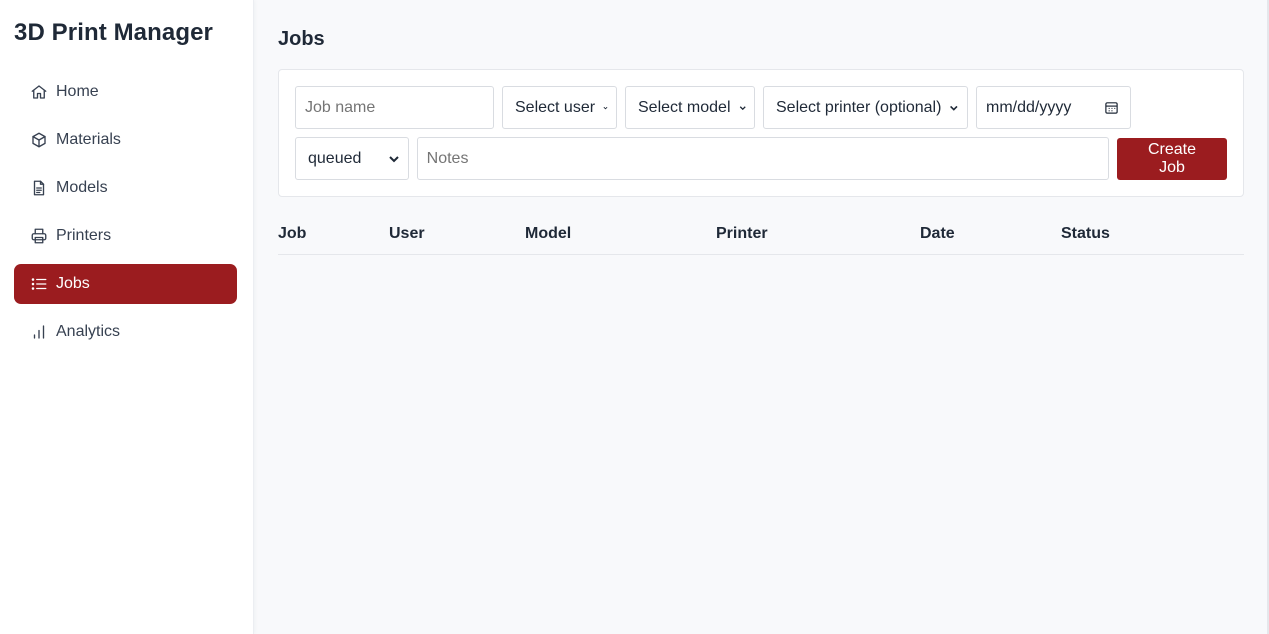 The image size is (1269, 634). Describe the element at coordinates (457, 234) in the screenshot. I see `column-header-user: User` at that location.